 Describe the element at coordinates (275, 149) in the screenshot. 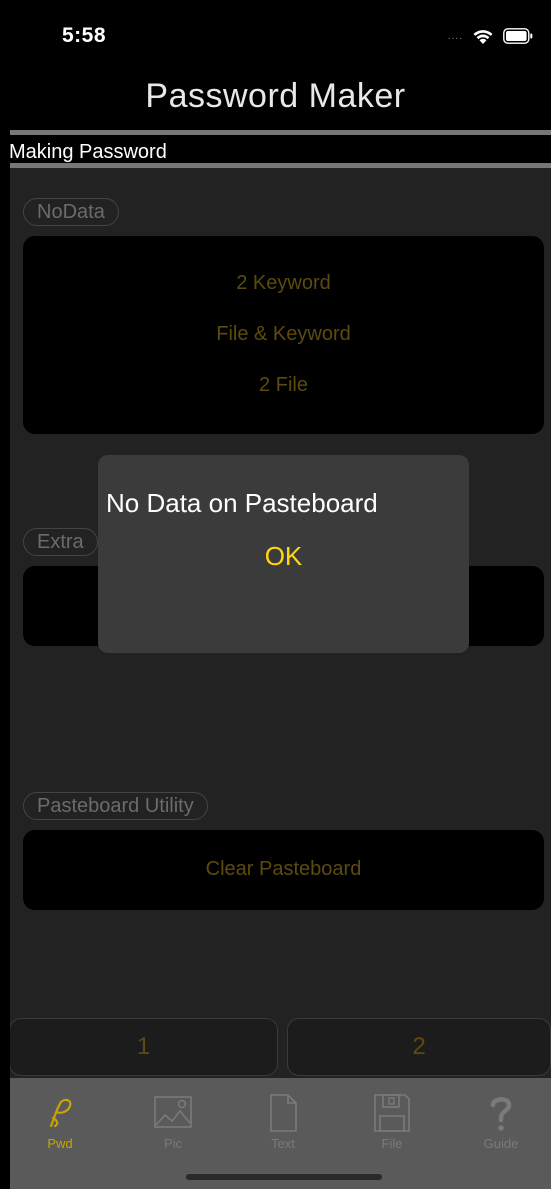

I see `section-header: Making Password` at that location.